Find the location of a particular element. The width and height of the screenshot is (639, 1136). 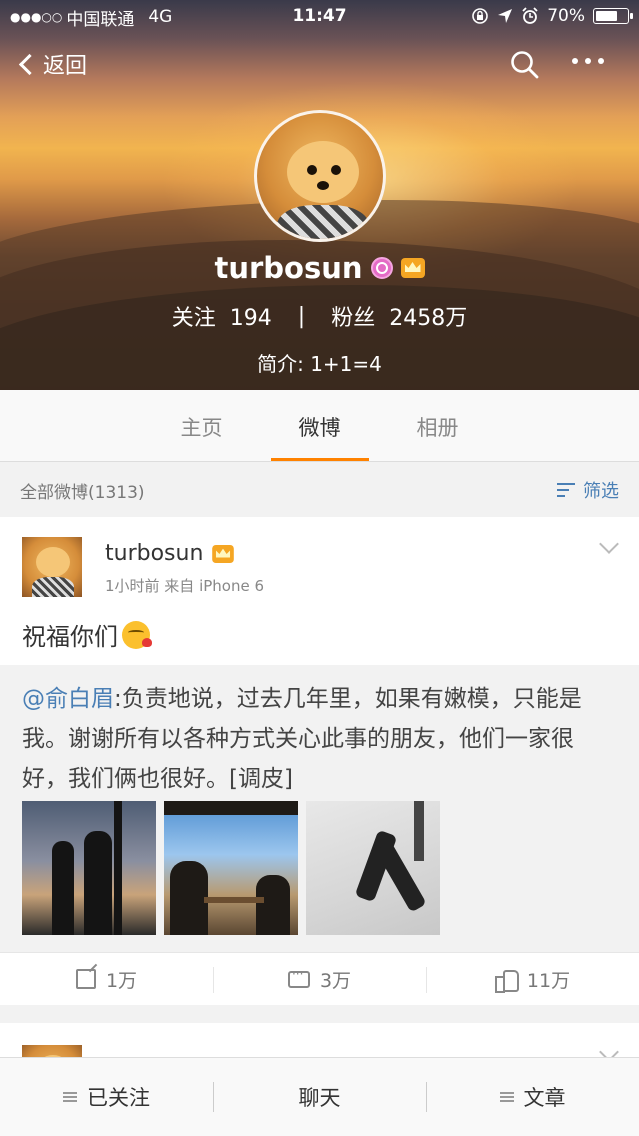

article-button: 文章 is located at coordinates (532, 1097).